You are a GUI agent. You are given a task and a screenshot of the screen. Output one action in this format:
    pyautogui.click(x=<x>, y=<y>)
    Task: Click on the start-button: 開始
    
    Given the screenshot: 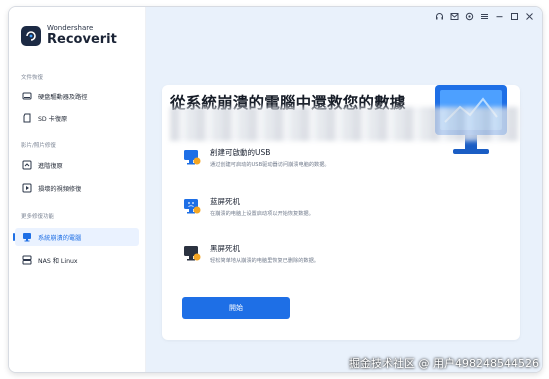 What is the action you would take?
    pyautogui.click(x=236, y=308)
    